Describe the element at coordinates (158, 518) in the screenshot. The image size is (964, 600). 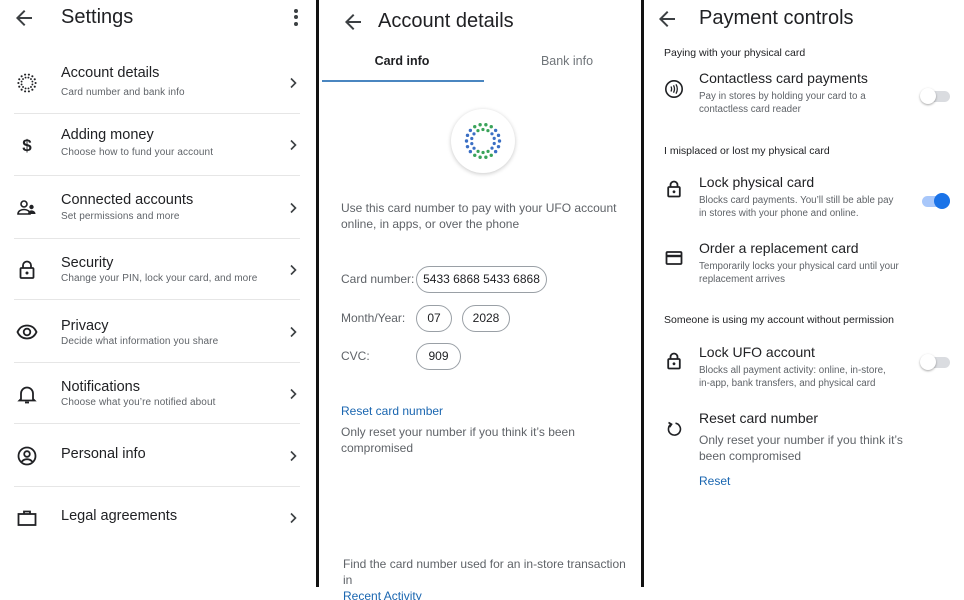
I see `settings-item-legal-agreements: Legal agreements` at that location.